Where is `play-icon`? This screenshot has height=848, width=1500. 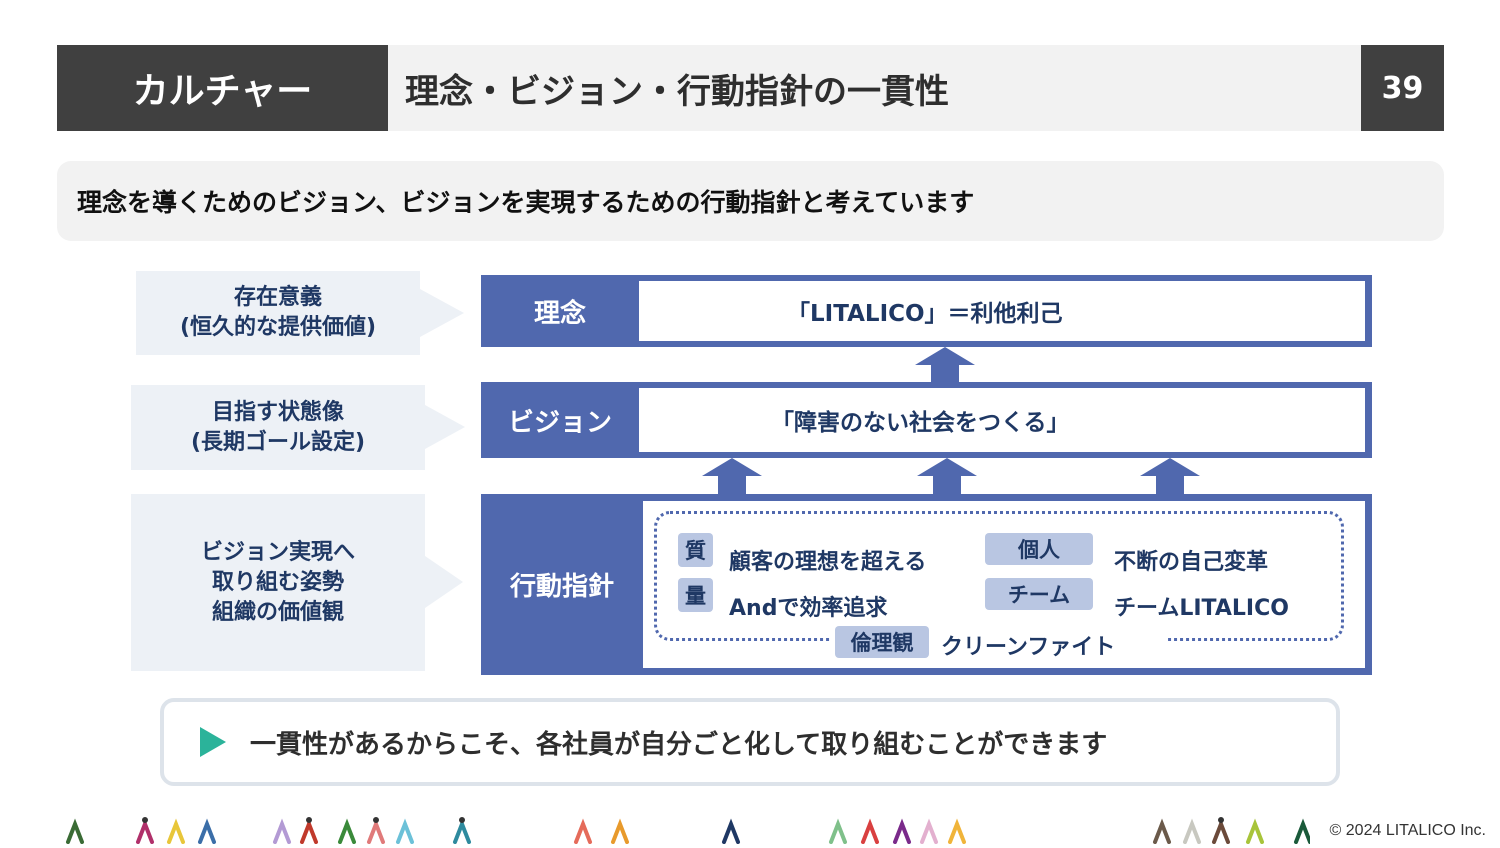 play-icon is located at coordinates (213, 742).